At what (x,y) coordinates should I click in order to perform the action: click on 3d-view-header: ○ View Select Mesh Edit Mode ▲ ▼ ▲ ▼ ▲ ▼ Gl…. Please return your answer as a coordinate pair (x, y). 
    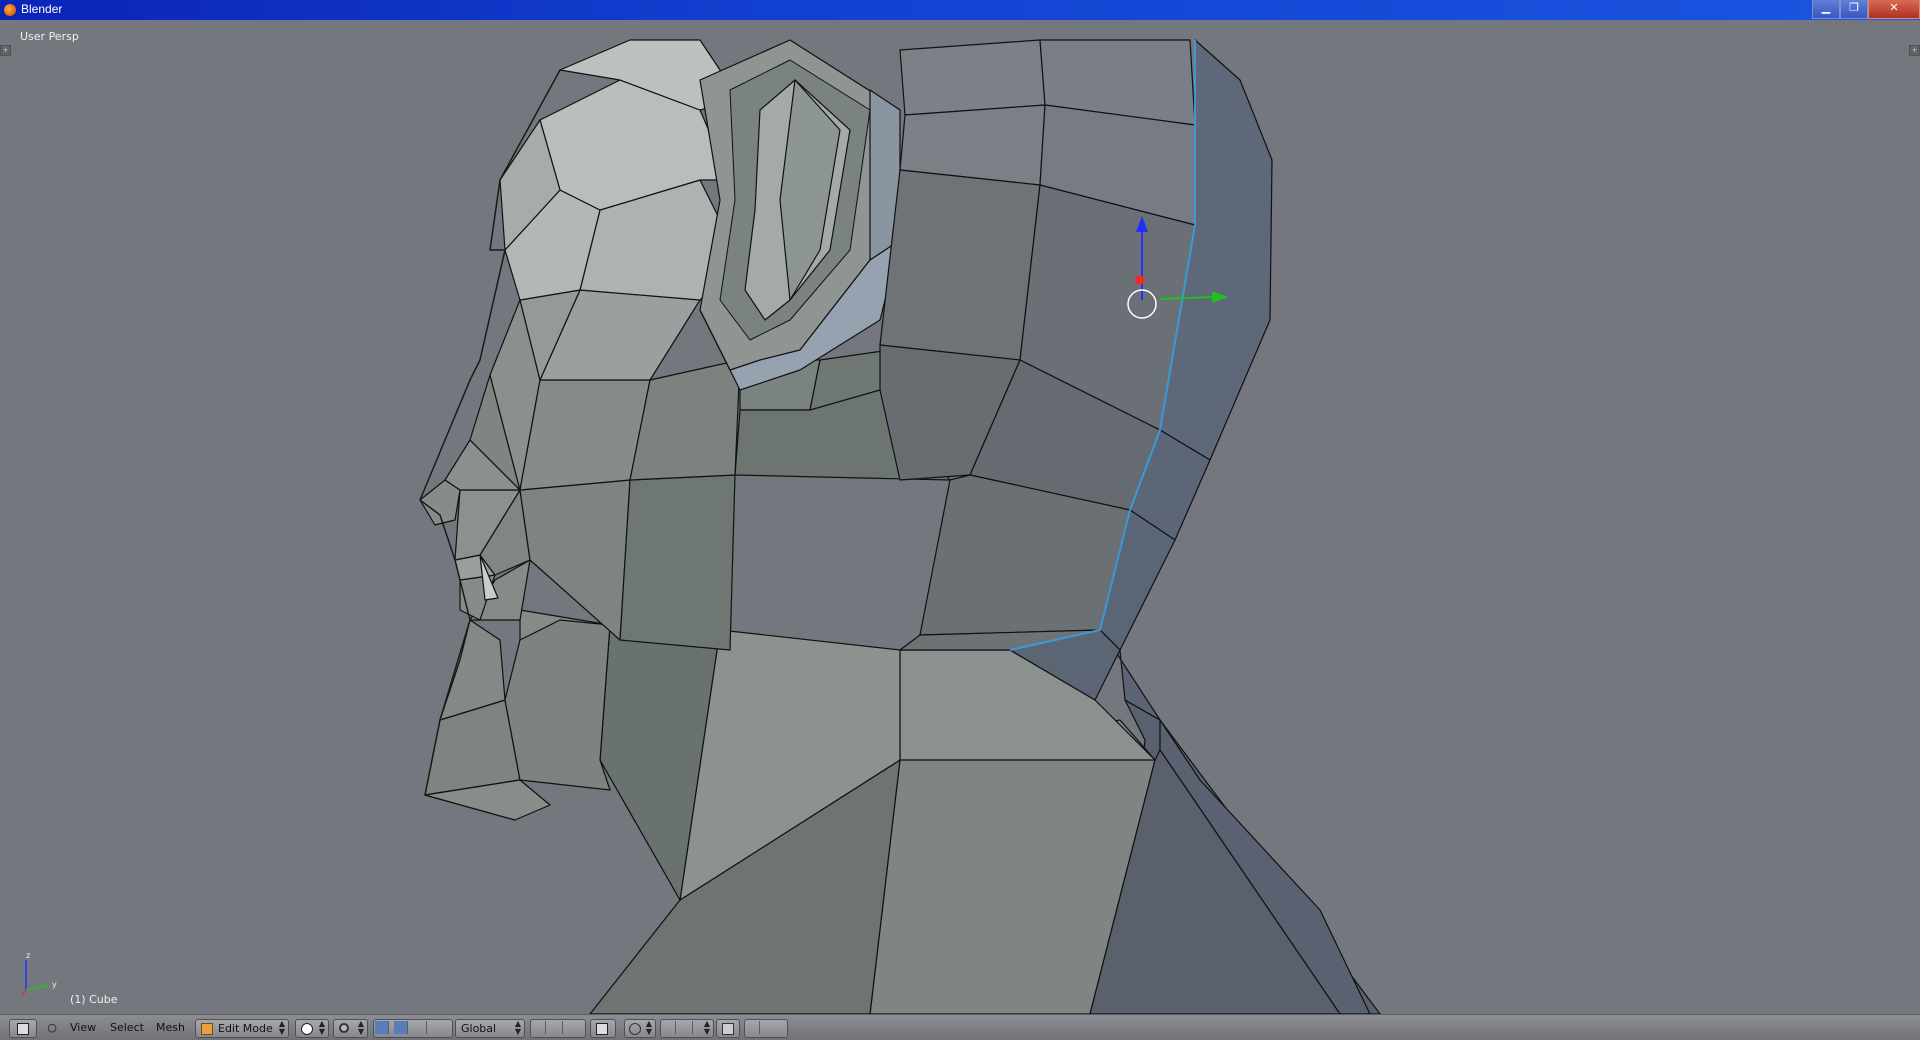
    Looking at the image, I should click on (960, 1027).